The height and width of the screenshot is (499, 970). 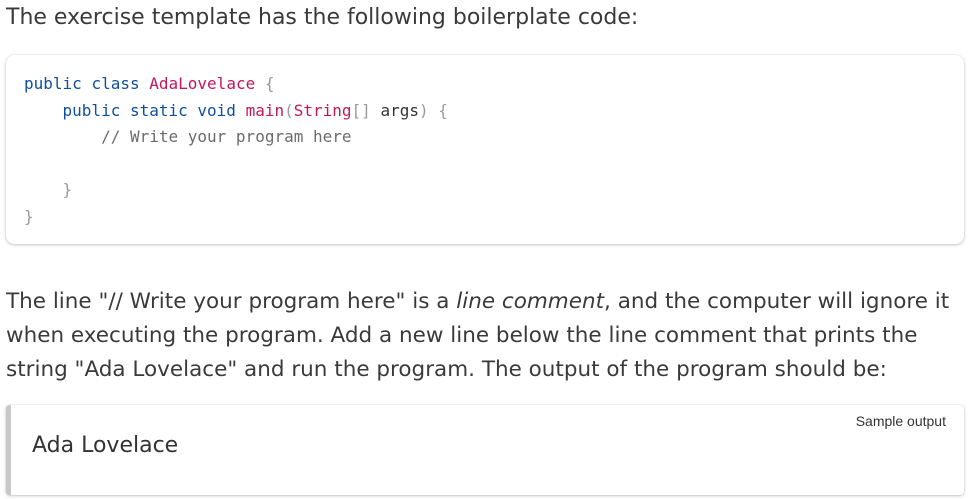 What do you see at coordinates (216, 110) in the screenshot?
I see `keyword: void` at bounding box center [216, 110].